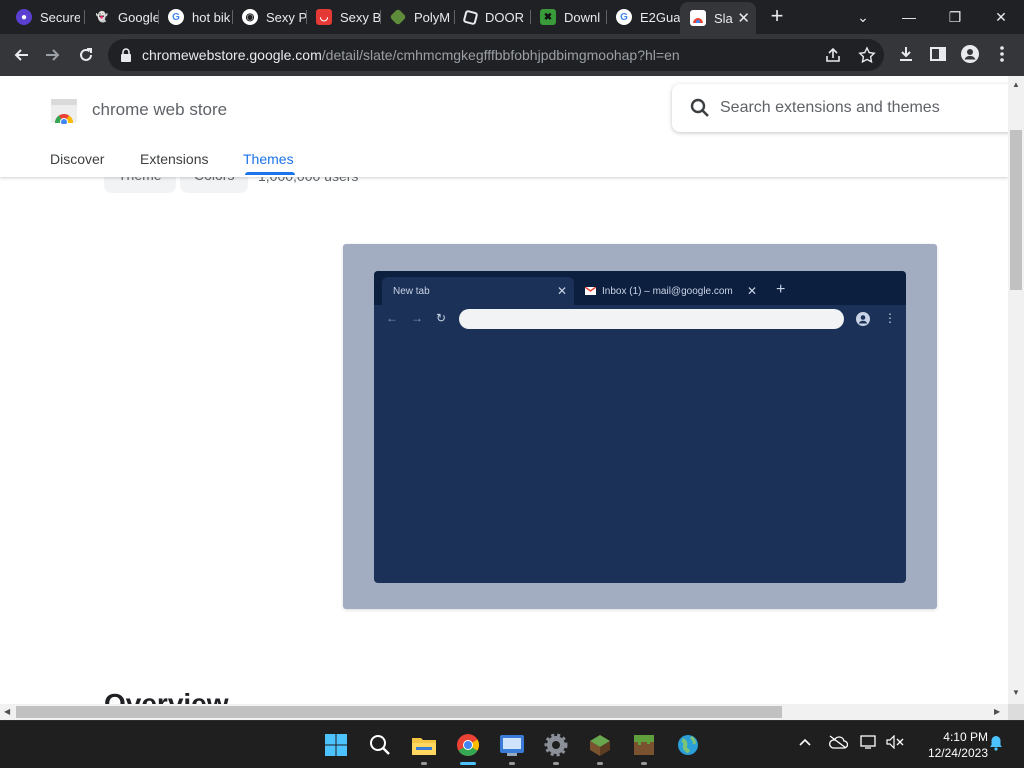 The width and height of the screenshot is (1024, 768). I want to click on vertical-scrollbar: ▲ ▼, so click(1016, 390).